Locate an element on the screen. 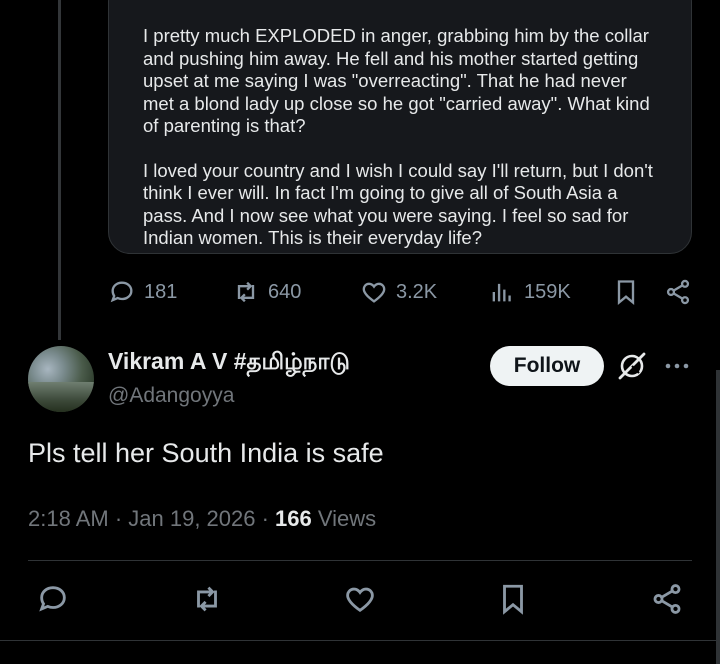 The image size is (720, 664). parent-repost-button: 640 is located at coordinates (266, 292).